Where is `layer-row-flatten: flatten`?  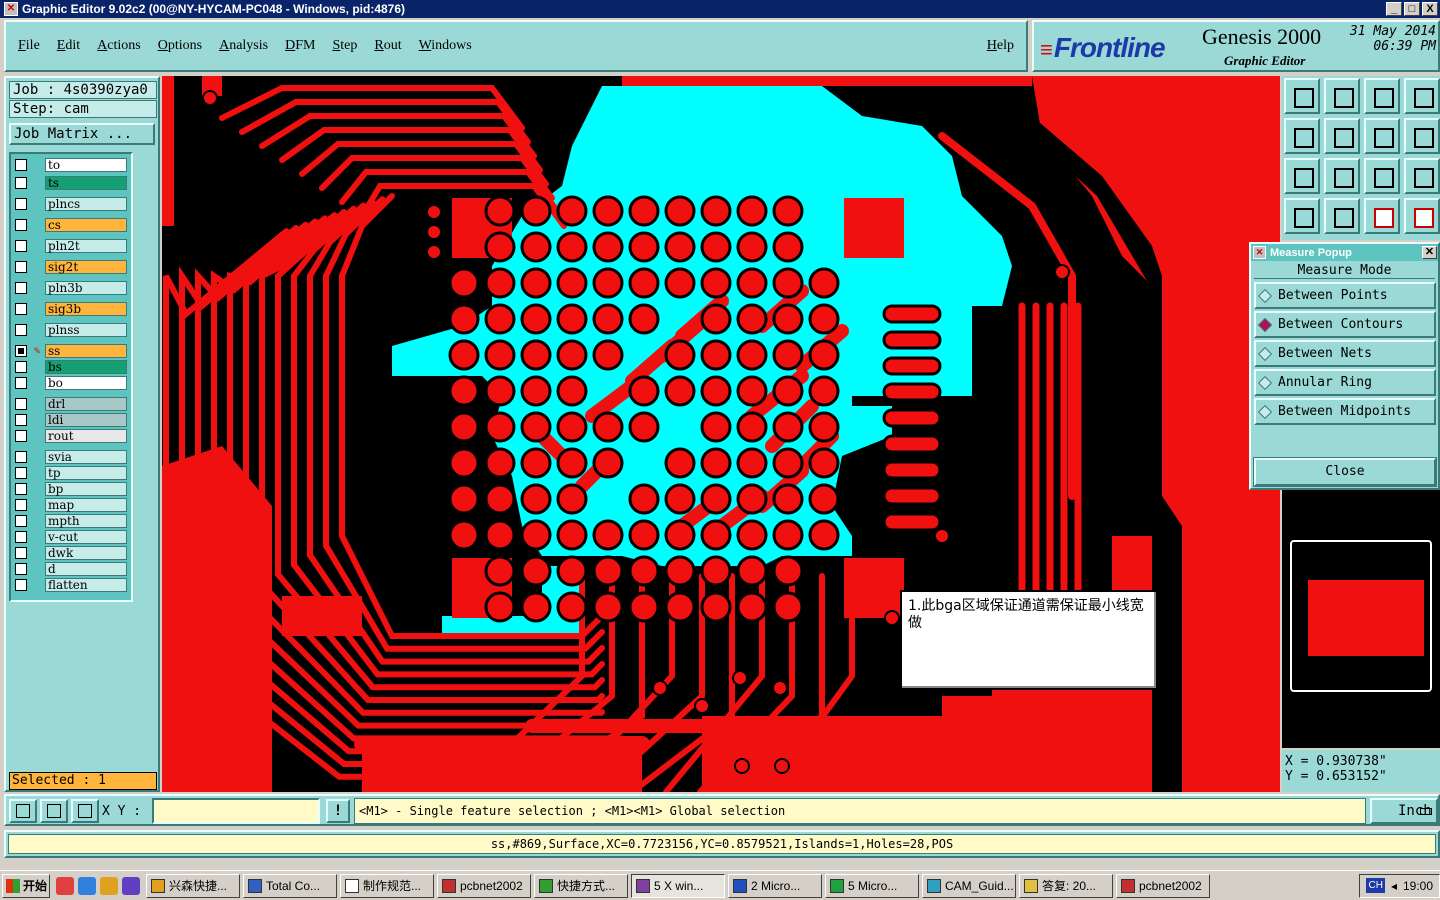
layer-row-flatten: flatten is located at coordinates (71, 585).